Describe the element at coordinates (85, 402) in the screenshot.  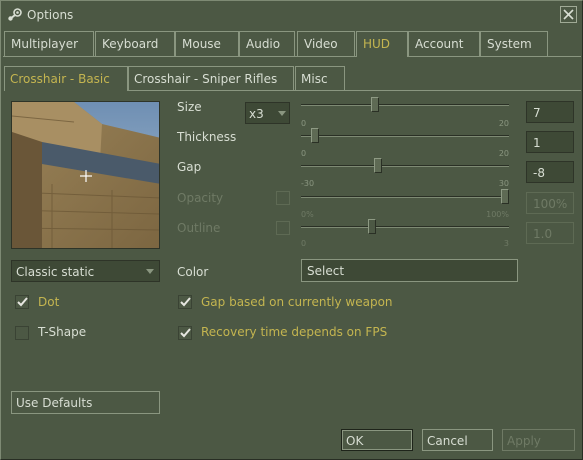
I see `use-defaults-button: Use Defaults` at that location.